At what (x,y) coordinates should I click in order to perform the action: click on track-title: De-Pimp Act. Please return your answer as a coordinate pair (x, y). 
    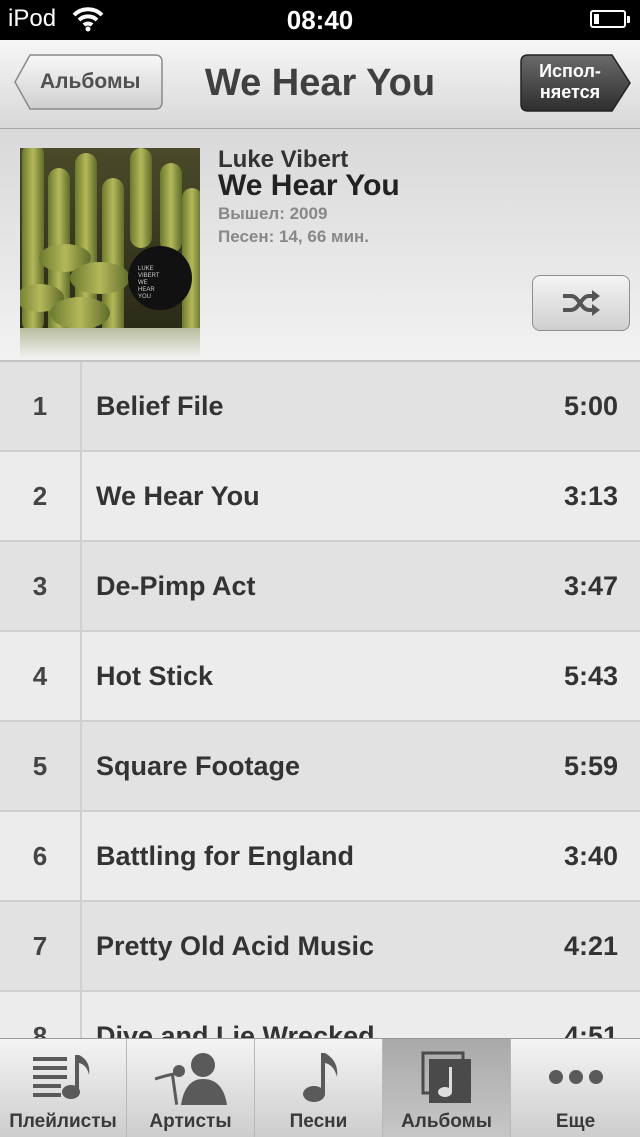
    Looking at the image, I should click on (176, 586).